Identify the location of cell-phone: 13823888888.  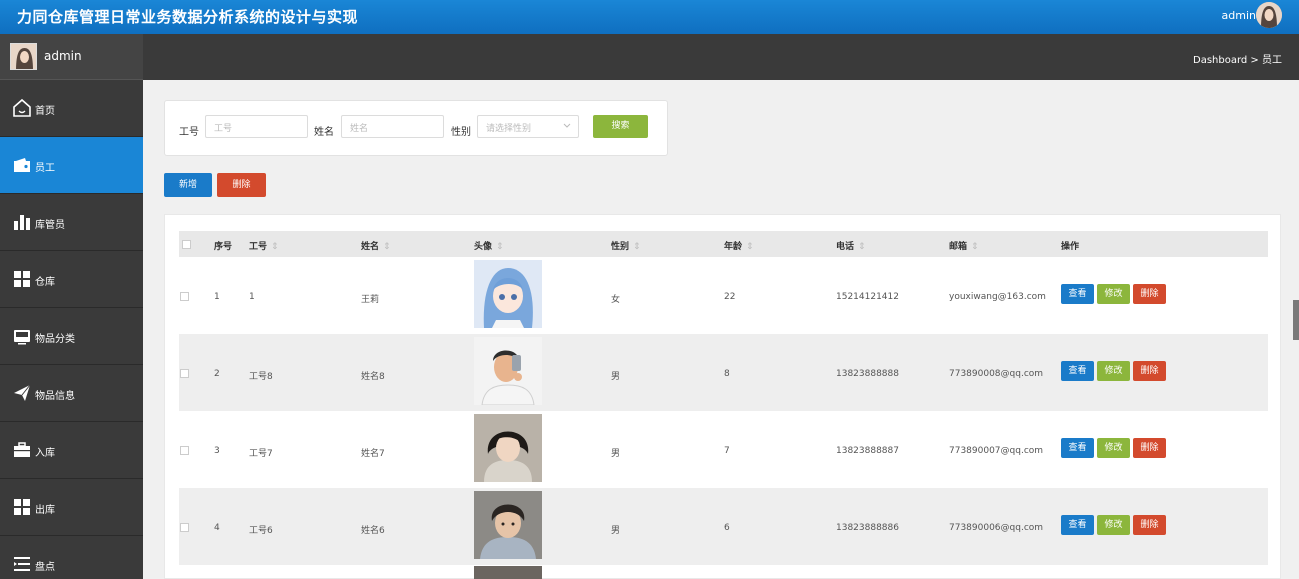
(867, 374).